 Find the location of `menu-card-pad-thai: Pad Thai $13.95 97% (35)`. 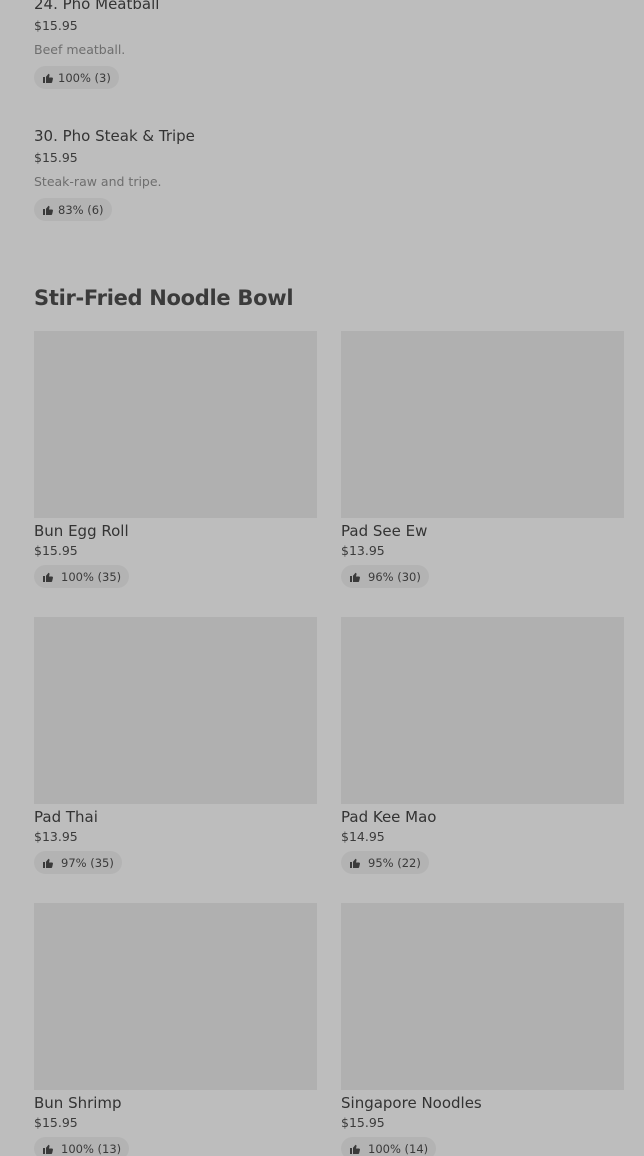

menu-card-pad-thai: Pad Thai $13.95 97% (35) is located at coordinates (175, 745).